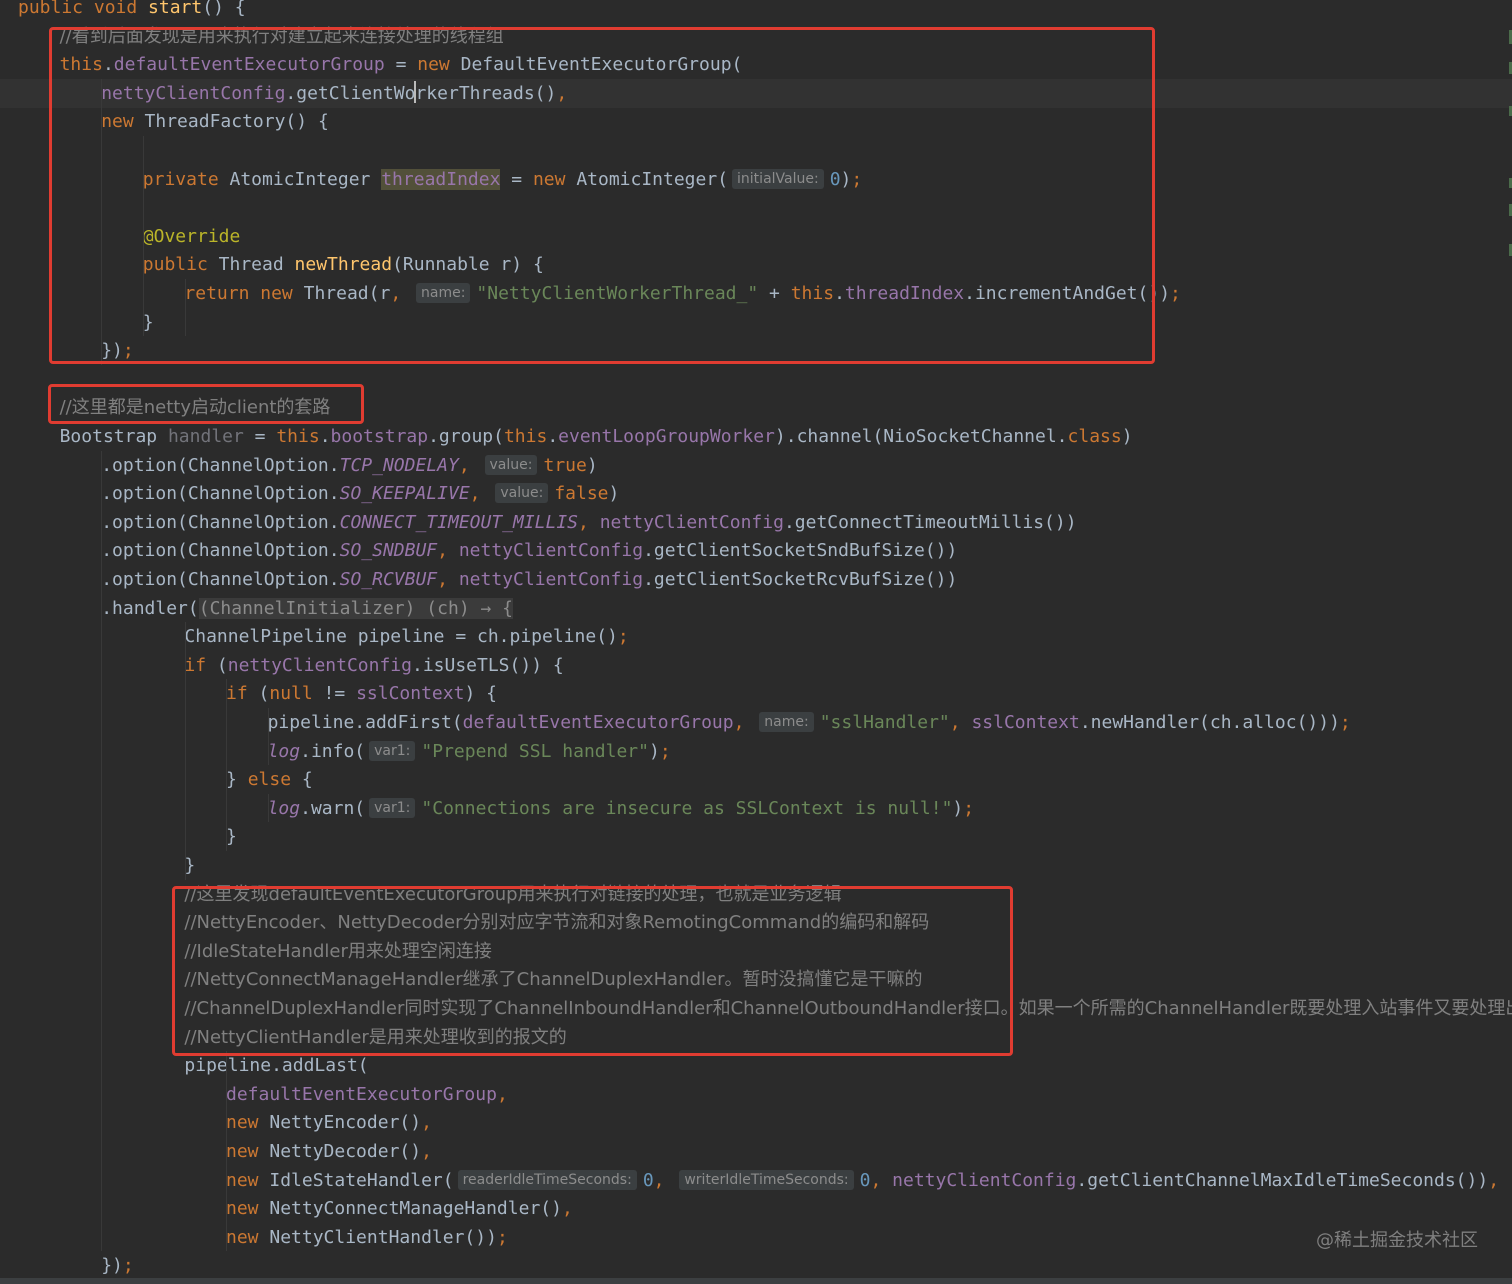 Image resolution: width=1512 pixels, height=1284 pixels. Describe the element at coordinates (256, 265) in the screenshot. I see `code-token: Thread` at that location.